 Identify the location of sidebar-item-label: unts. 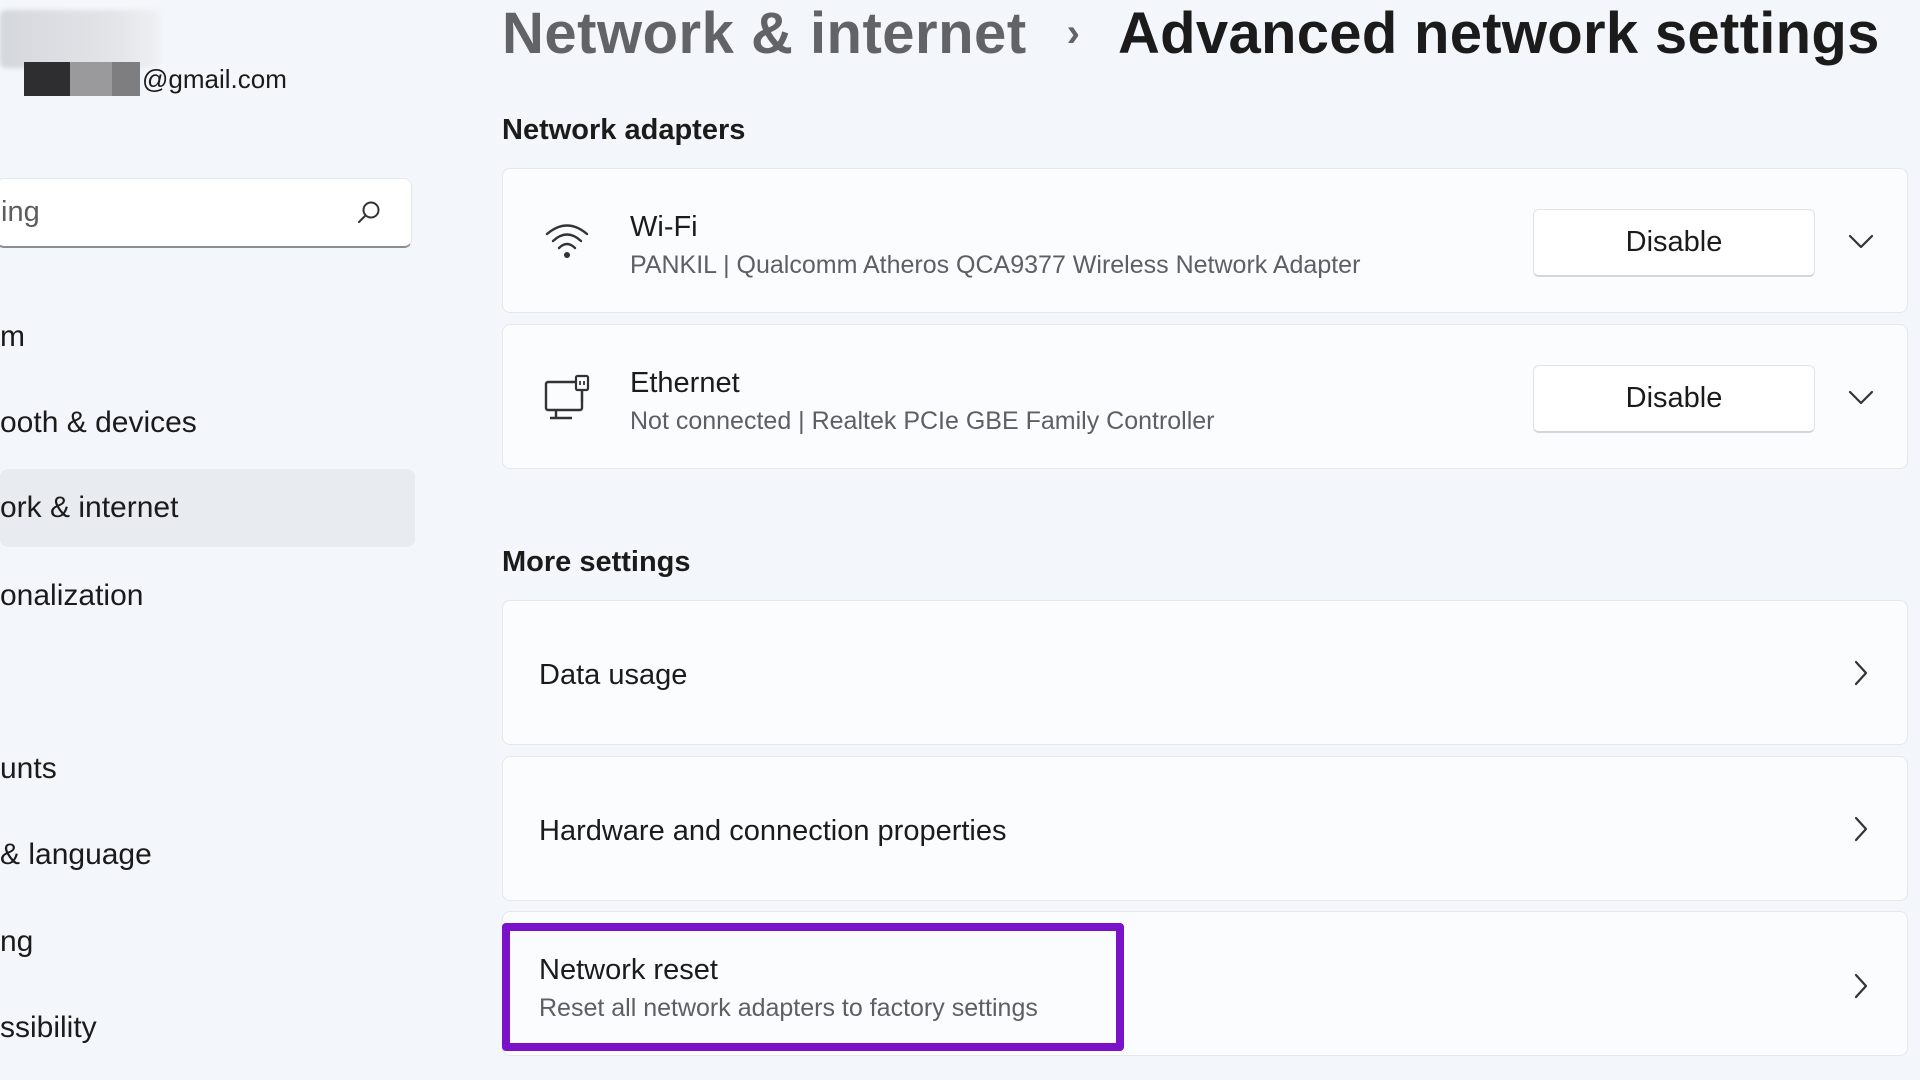
(28, 768).